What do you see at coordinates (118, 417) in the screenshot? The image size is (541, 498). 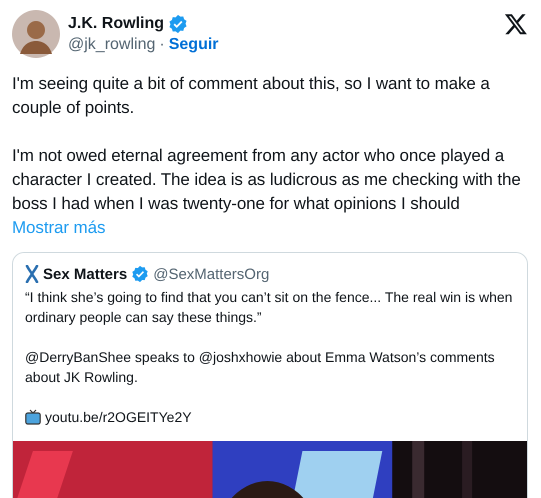 I see `video-link: youtu.be/r2OGEITYe2Y` at bounding box center [118, 417].